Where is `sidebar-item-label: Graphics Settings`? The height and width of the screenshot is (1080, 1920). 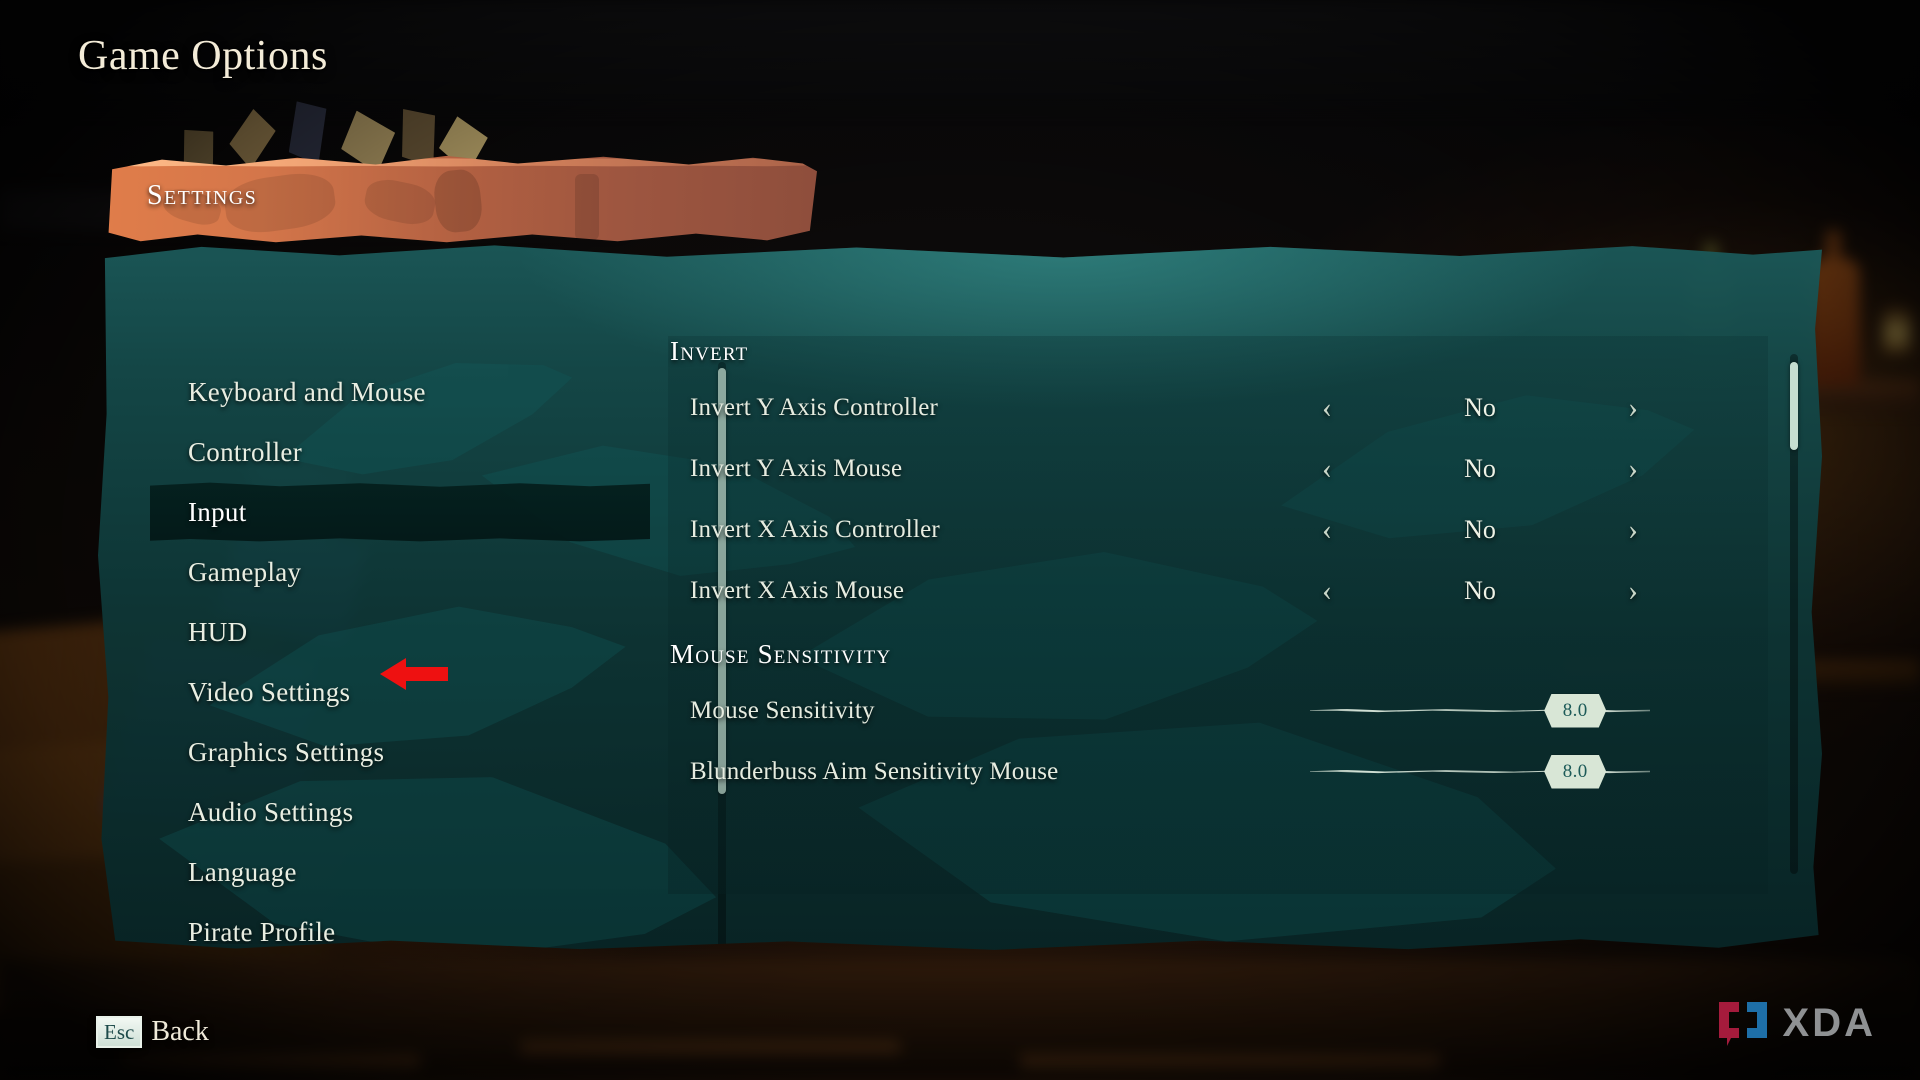 sidebar-item-label: Graphics Settings is located at coordinates (286, 751).